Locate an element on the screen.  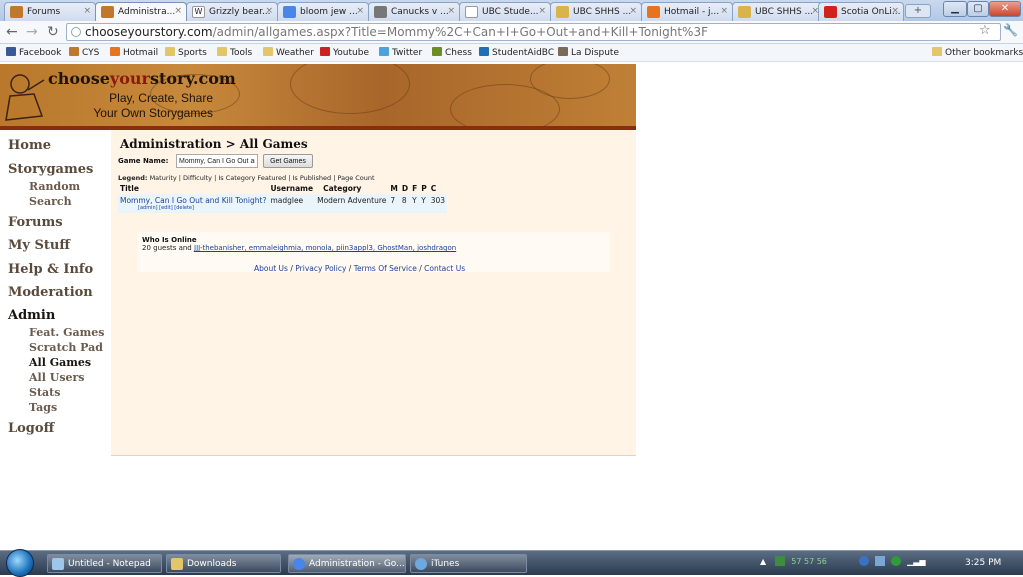
network-icon is located at coordinates (864, 561).